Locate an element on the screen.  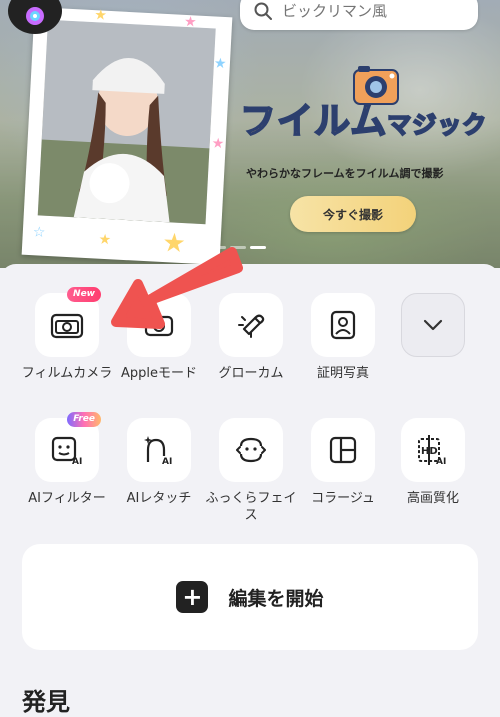
svg-text: HD is located at coordinates (429, 451).